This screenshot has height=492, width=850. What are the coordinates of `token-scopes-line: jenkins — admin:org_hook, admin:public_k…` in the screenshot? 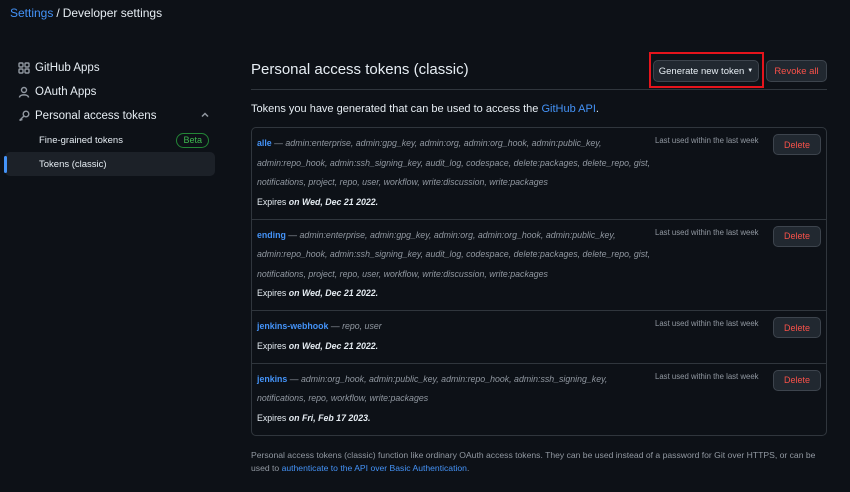 It's located at (432, 388).